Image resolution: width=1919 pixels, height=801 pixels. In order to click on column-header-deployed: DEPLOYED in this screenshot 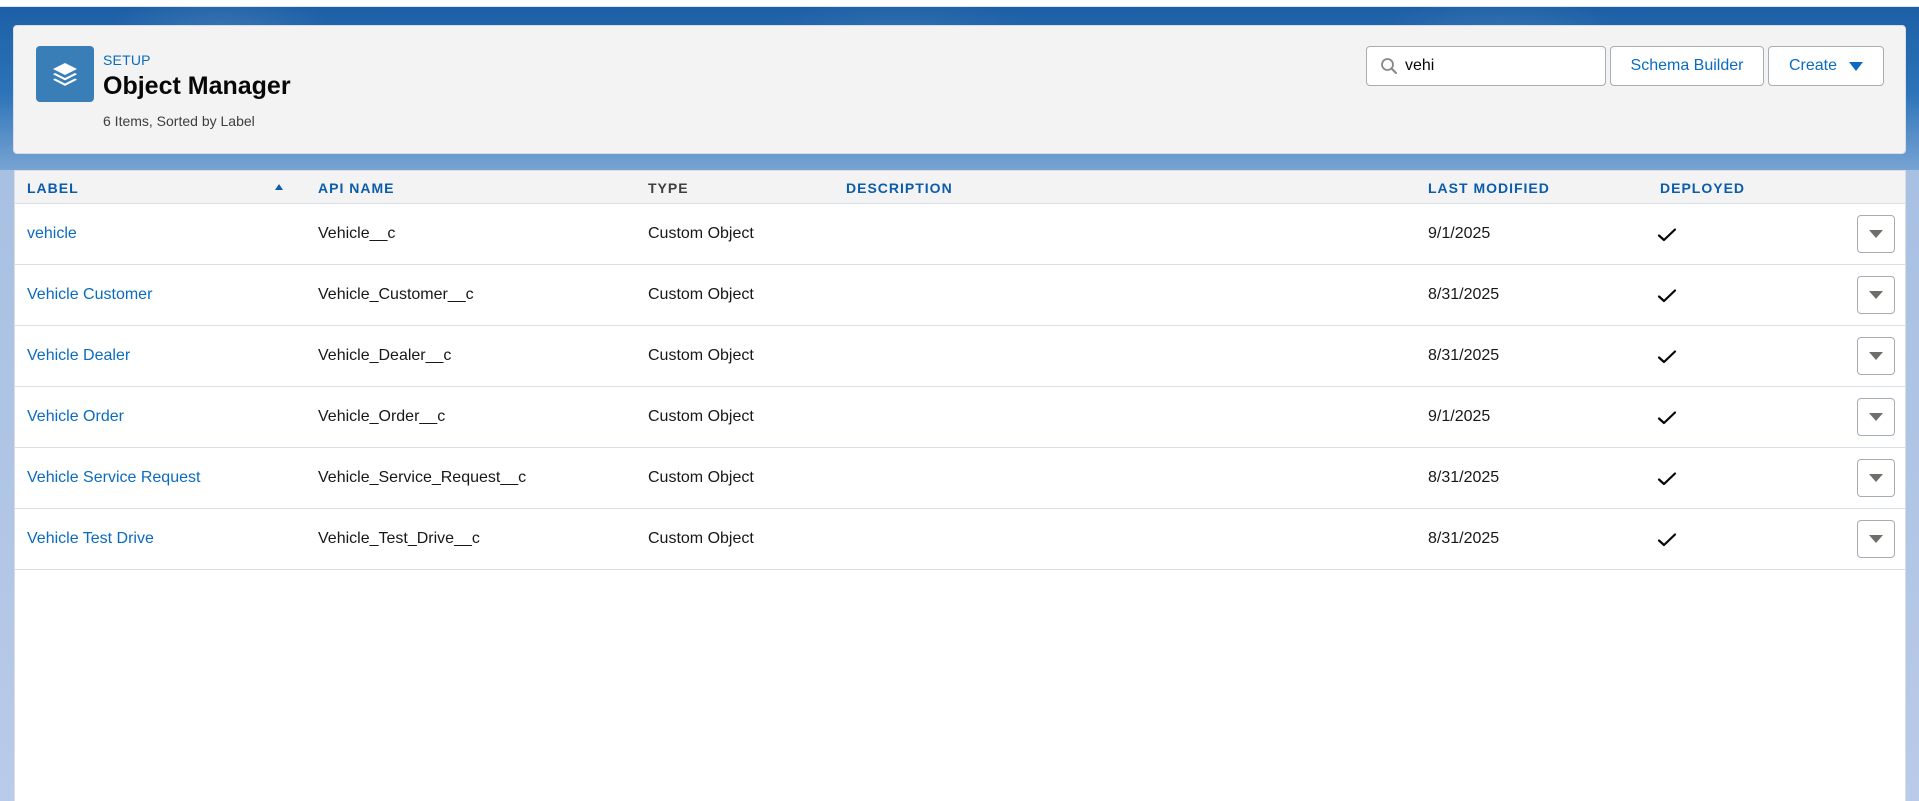, I will do `click(1702, 188)`.